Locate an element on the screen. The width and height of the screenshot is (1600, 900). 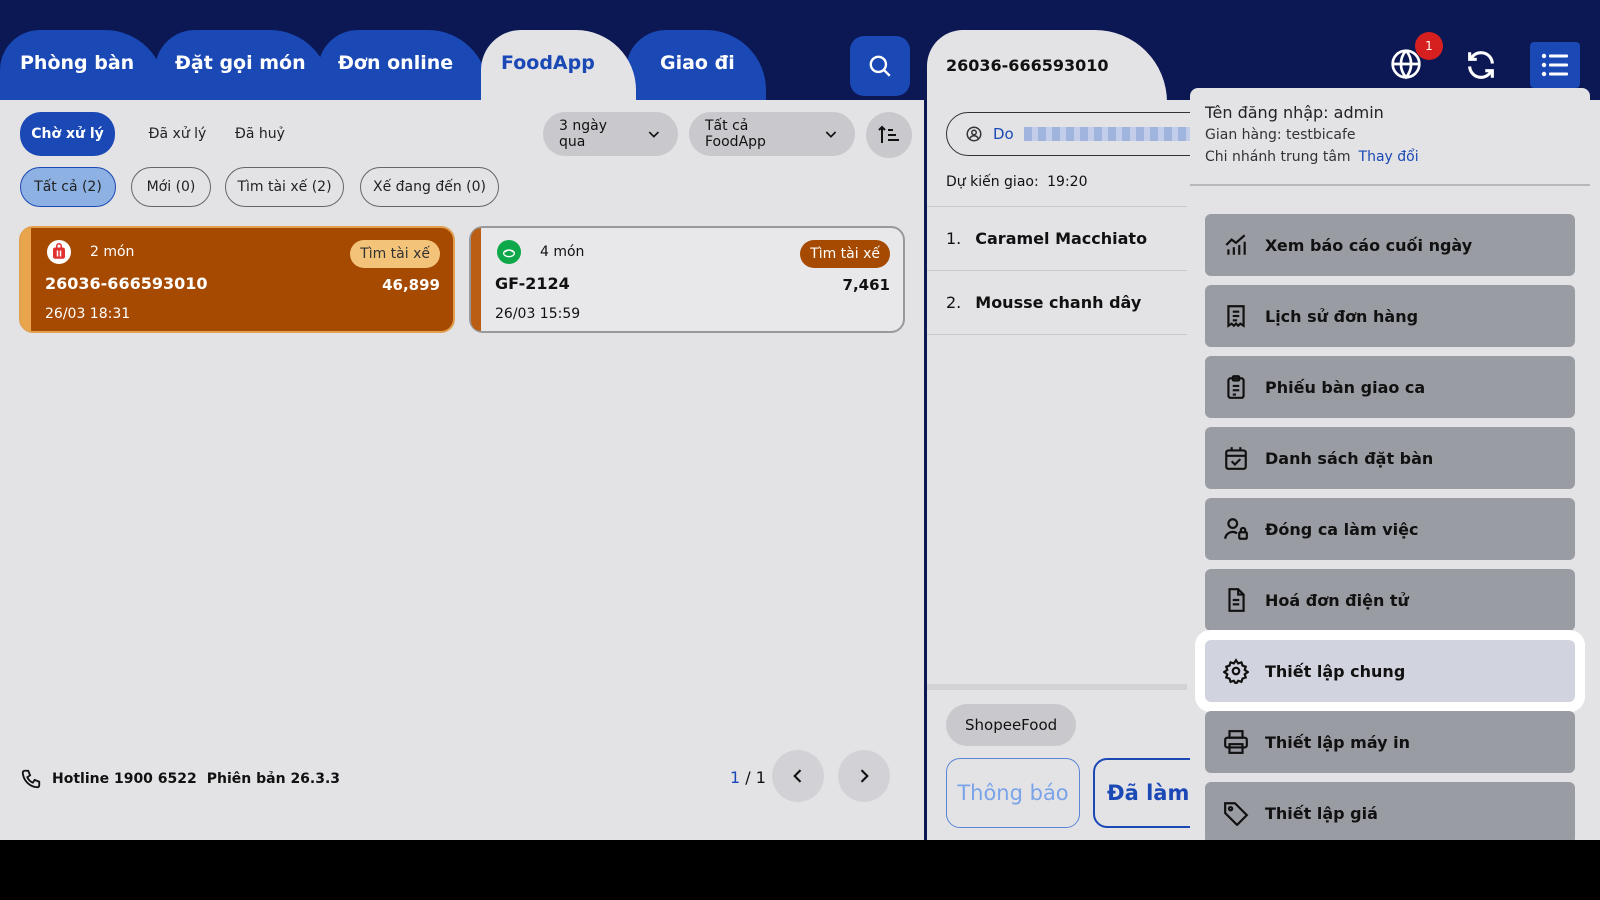
report-chart-icon is located at coordinates (1235, 244).